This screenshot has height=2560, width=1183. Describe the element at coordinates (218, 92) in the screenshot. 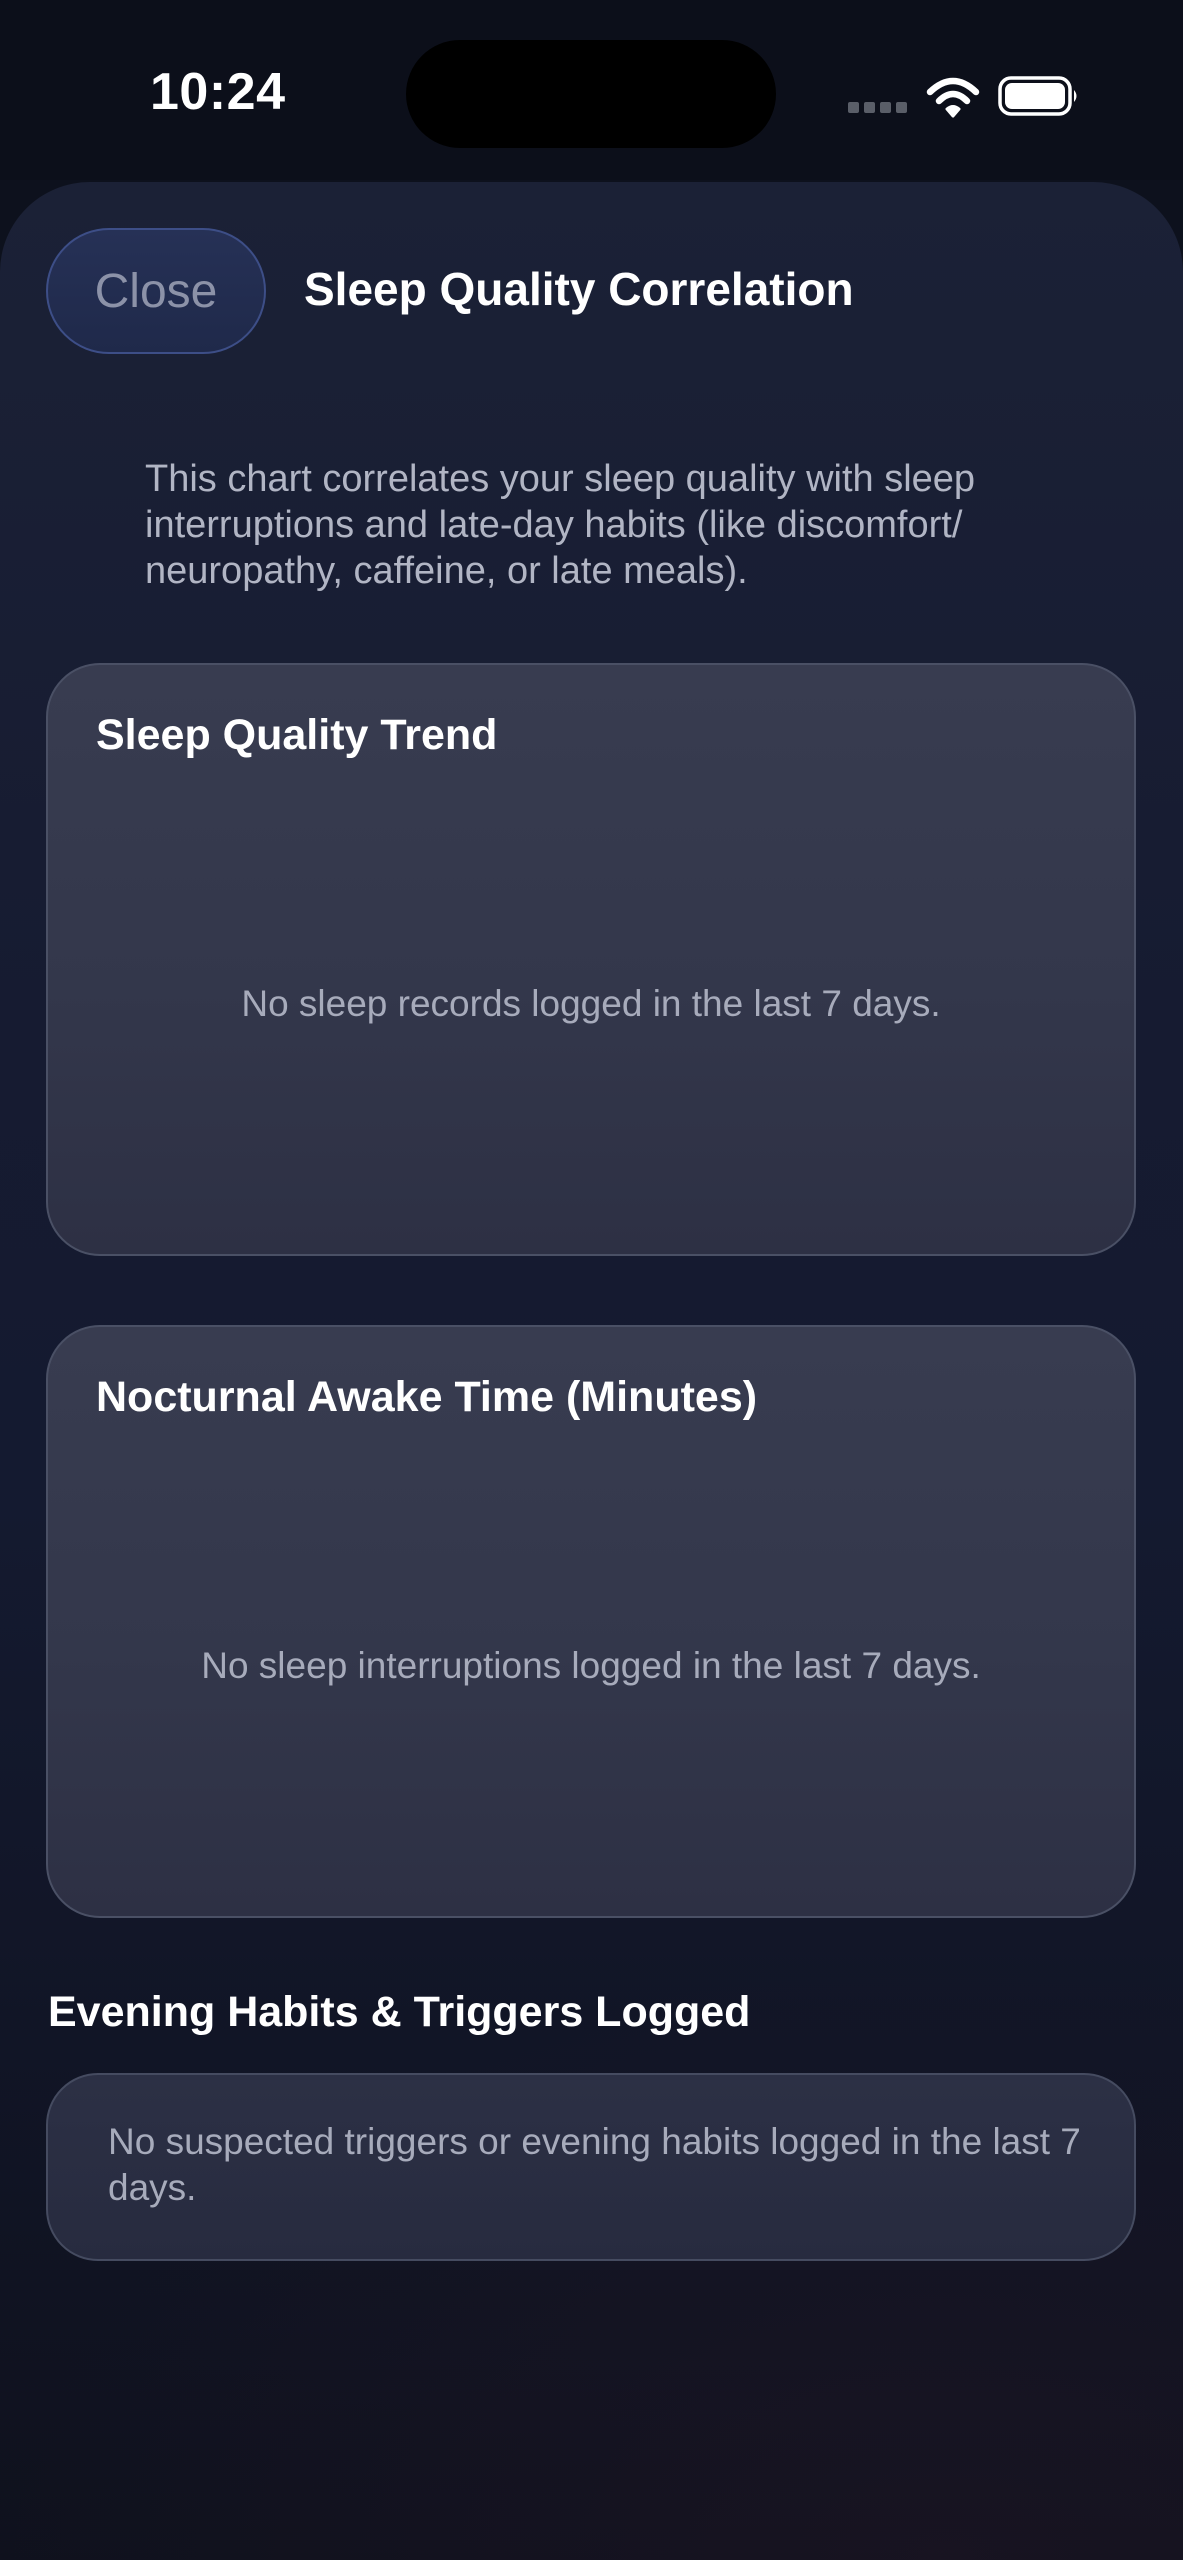

I see `status-time: 10:24` at that location.